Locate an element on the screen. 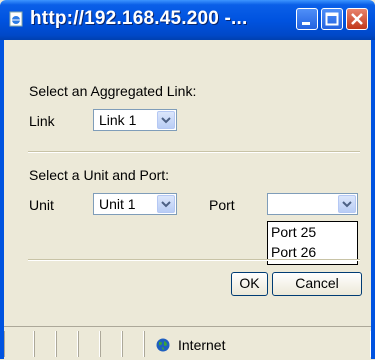 The height and width of the screenshot is (360, 375). ok-button: OK is located at coordinates (249, 284).